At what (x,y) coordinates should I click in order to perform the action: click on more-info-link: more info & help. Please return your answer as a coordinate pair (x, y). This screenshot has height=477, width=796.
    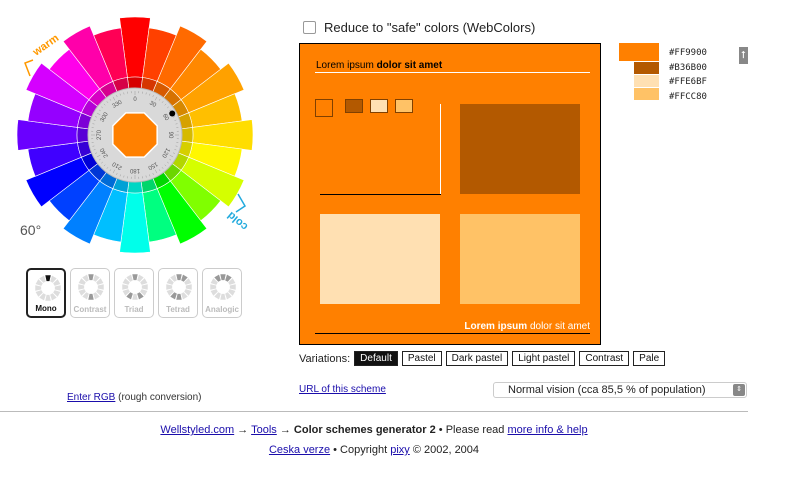
    Looking at the image, I should click on (547, 430).